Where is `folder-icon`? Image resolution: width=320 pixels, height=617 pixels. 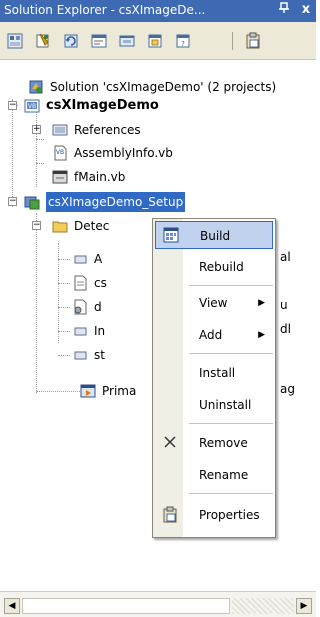 folder-icon is located at coordinates (60, 227).